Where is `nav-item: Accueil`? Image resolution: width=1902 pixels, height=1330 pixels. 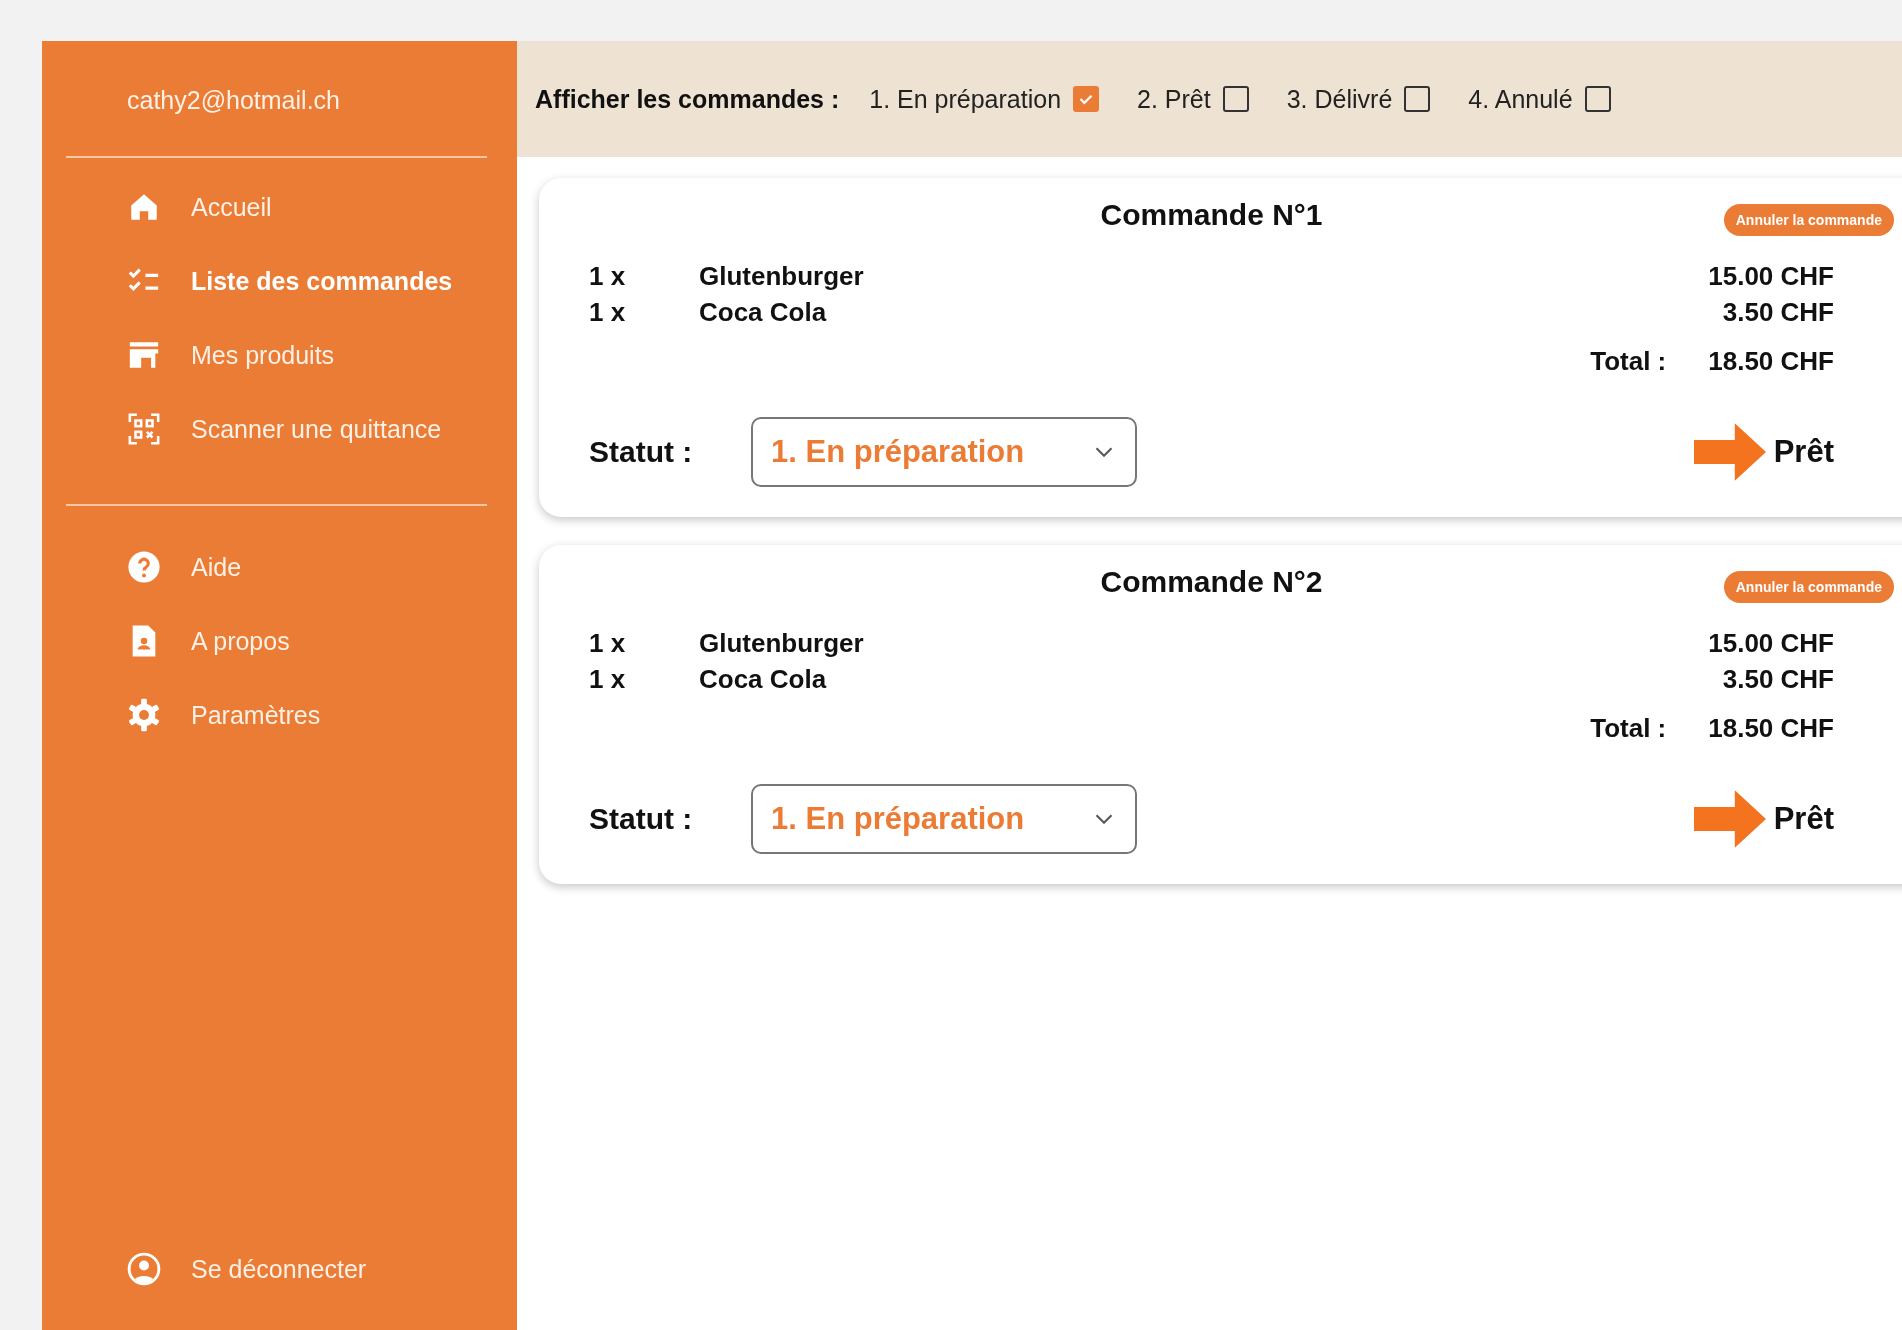 nav-item: Accueil is located at coordinates (279, 207).